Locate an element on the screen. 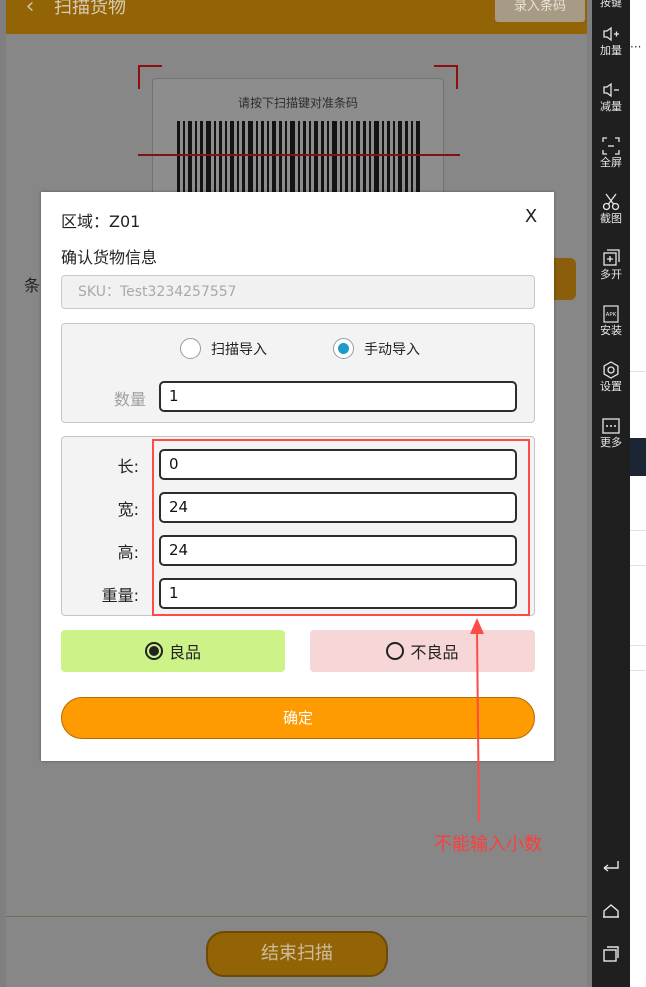  defective-product-label: 不良品 is located at coordinates (434, 652).